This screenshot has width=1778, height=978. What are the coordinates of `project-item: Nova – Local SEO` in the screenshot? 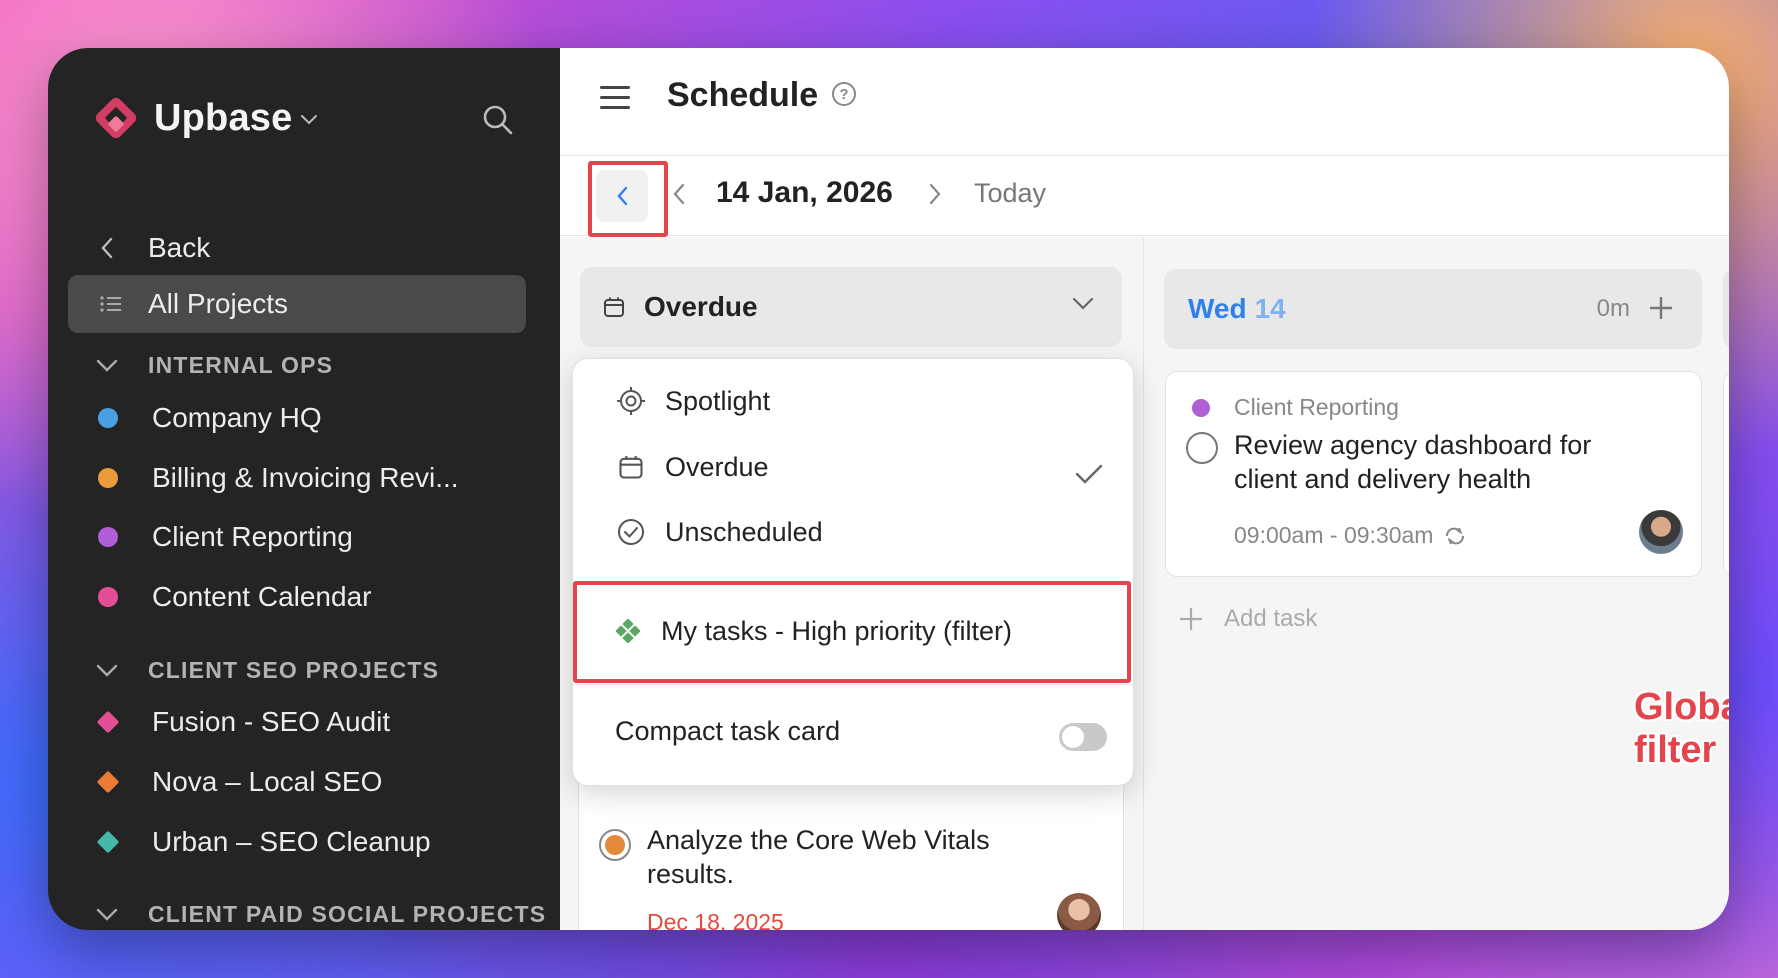 It's located at (239, 782).